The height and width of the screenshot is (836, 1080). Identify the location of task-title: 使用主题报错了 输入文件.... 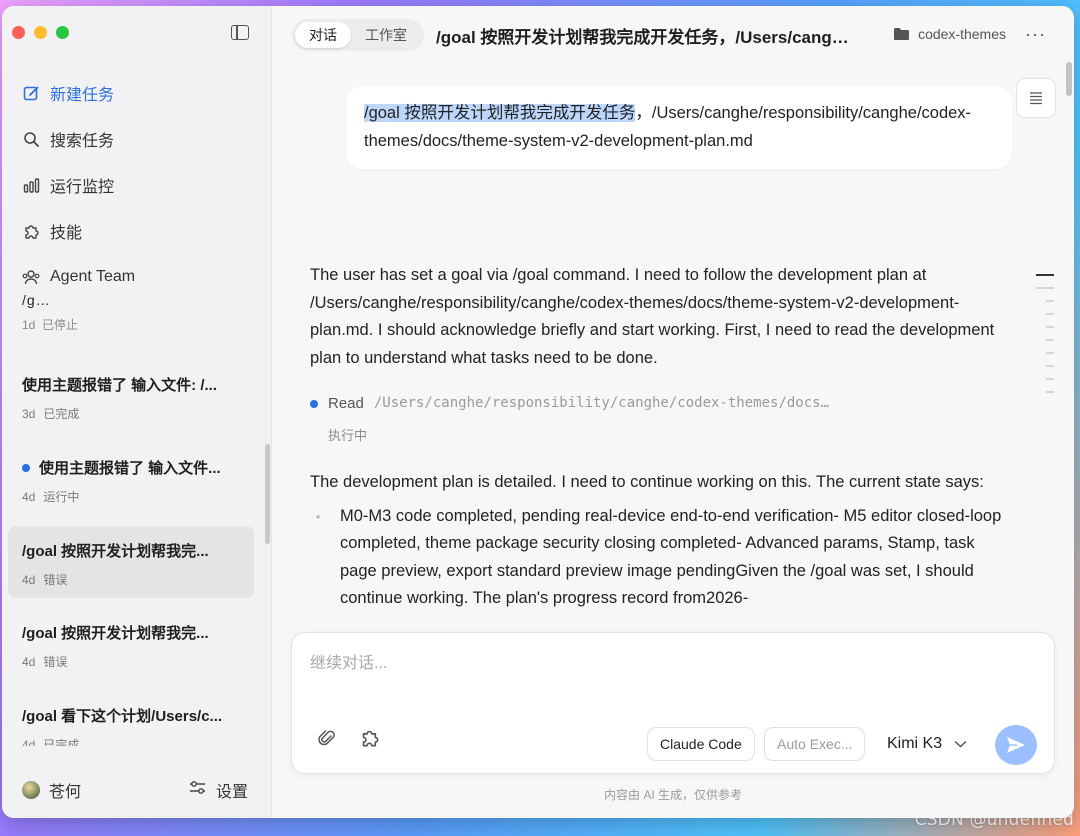
(130, 468).